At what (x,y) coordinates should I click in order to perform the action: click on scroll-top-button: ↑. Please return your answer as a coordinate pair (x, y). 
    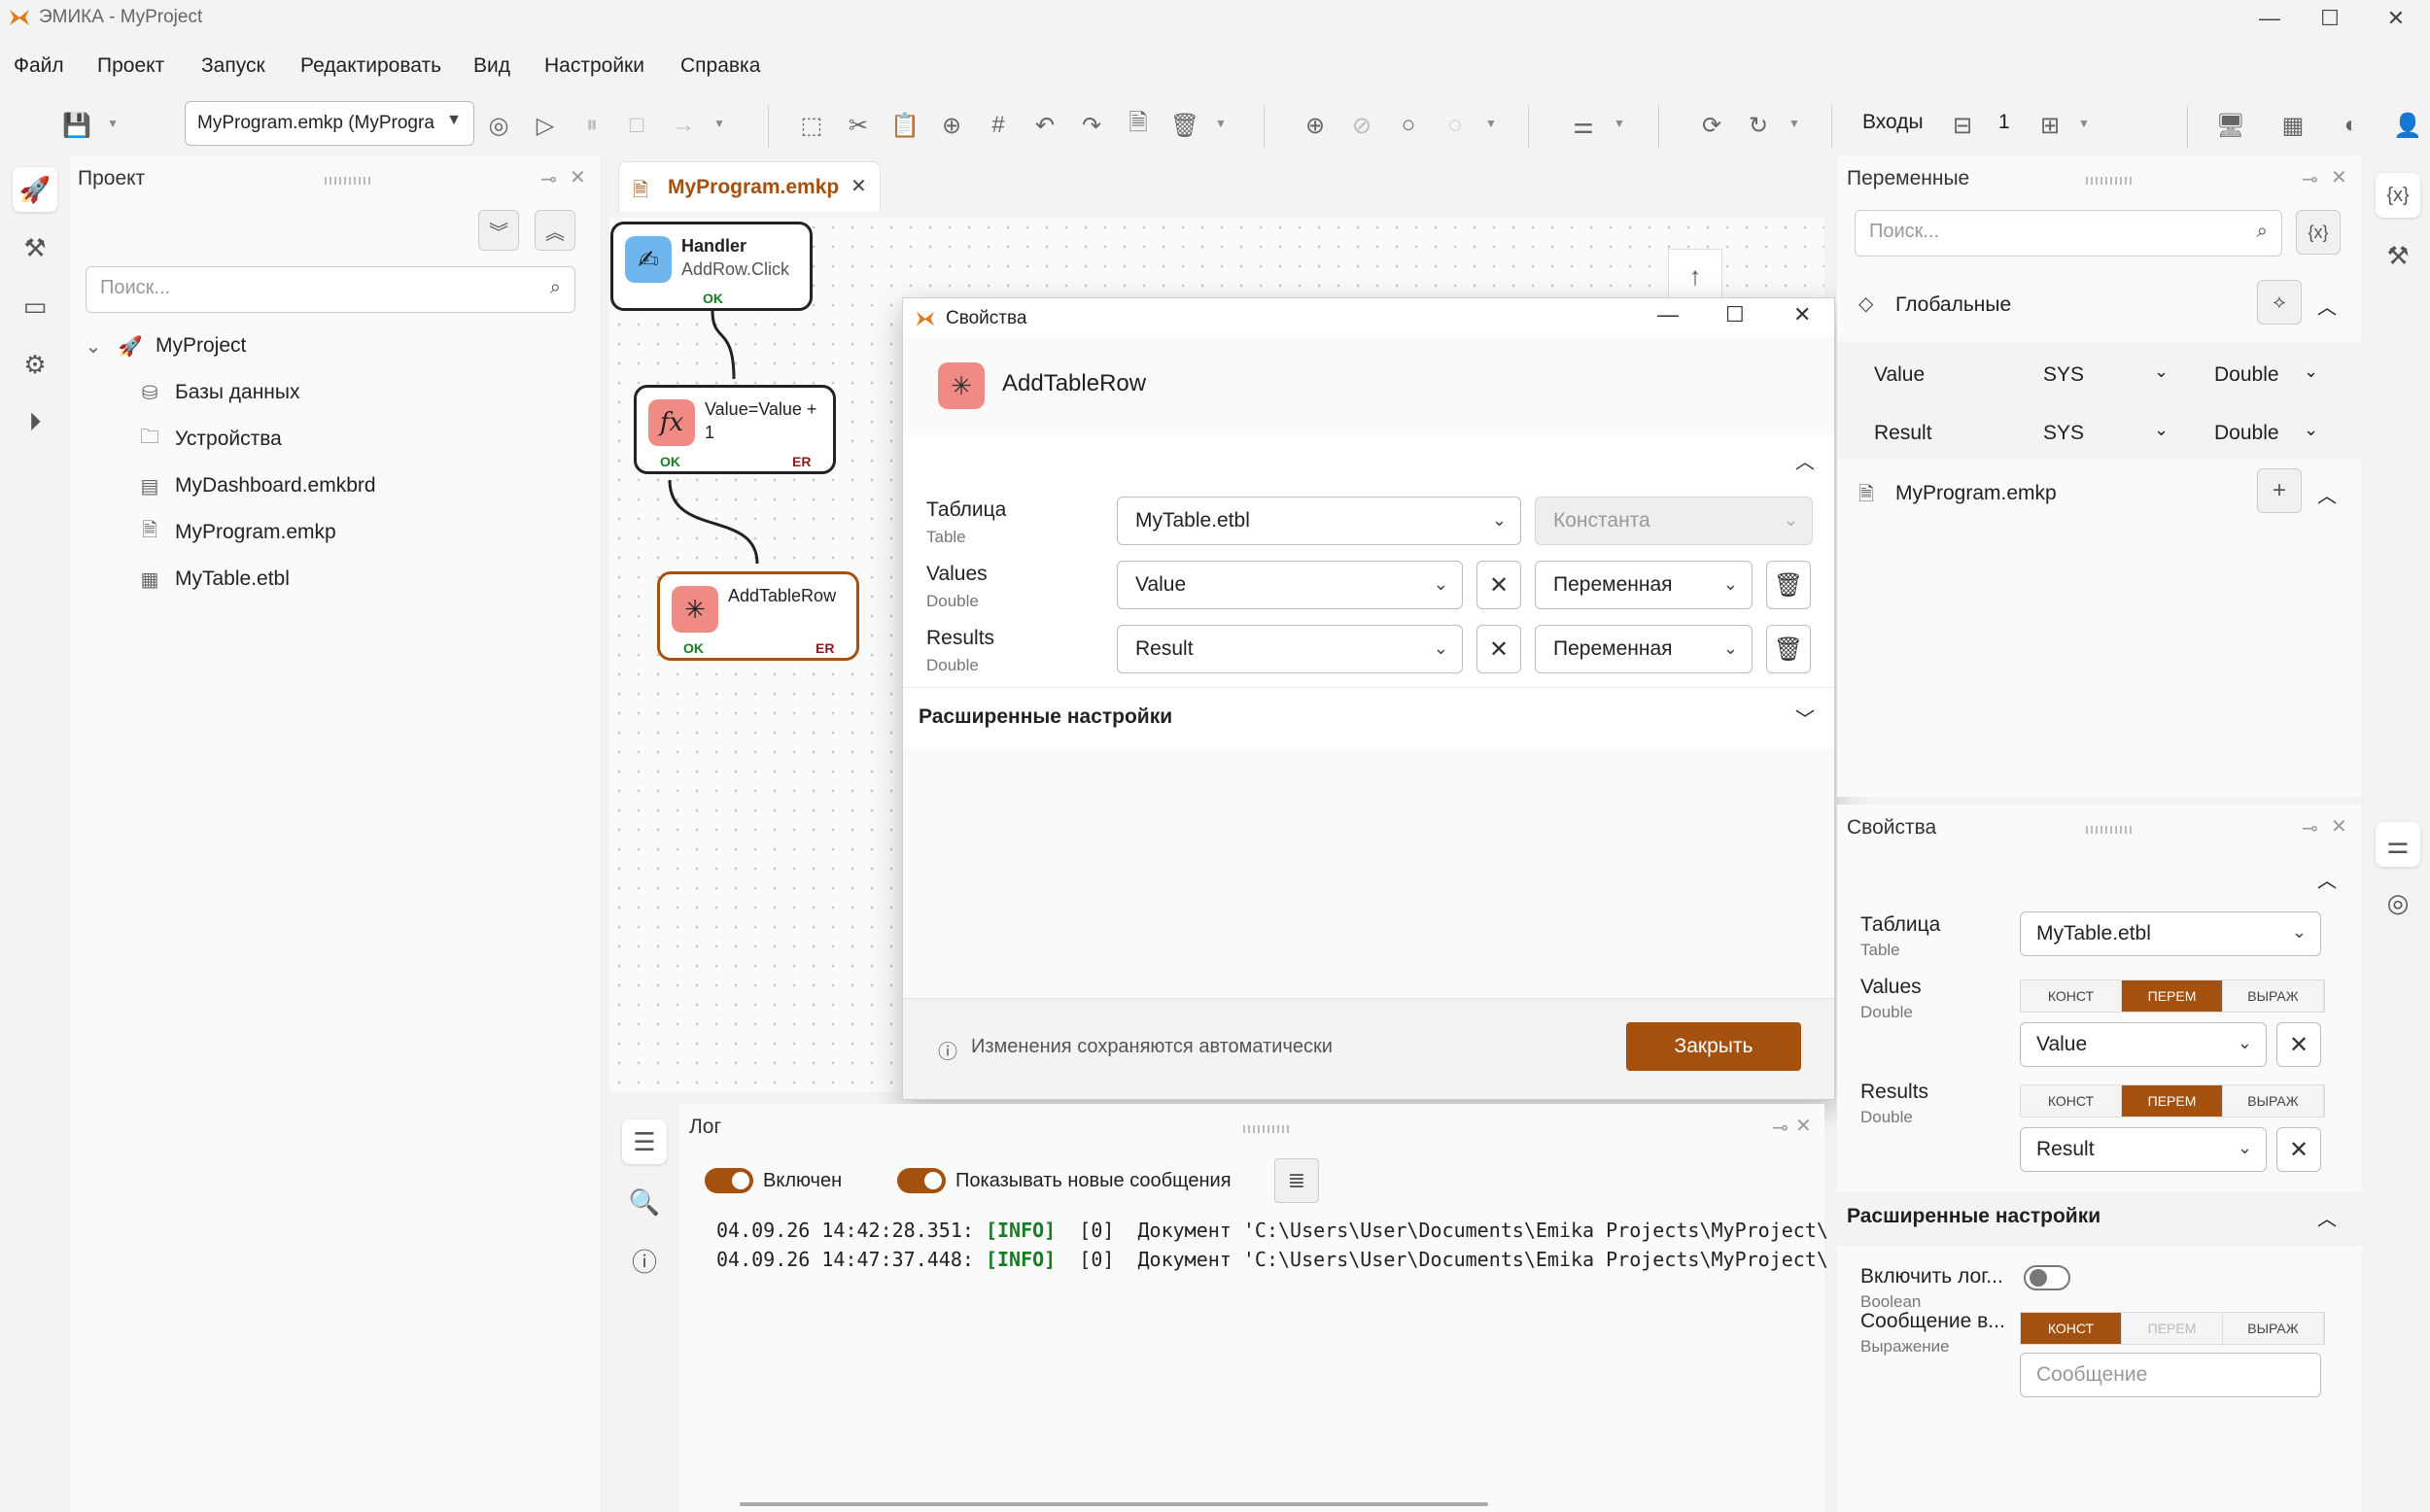
    Looking at the image, I should click on (1695, 276).